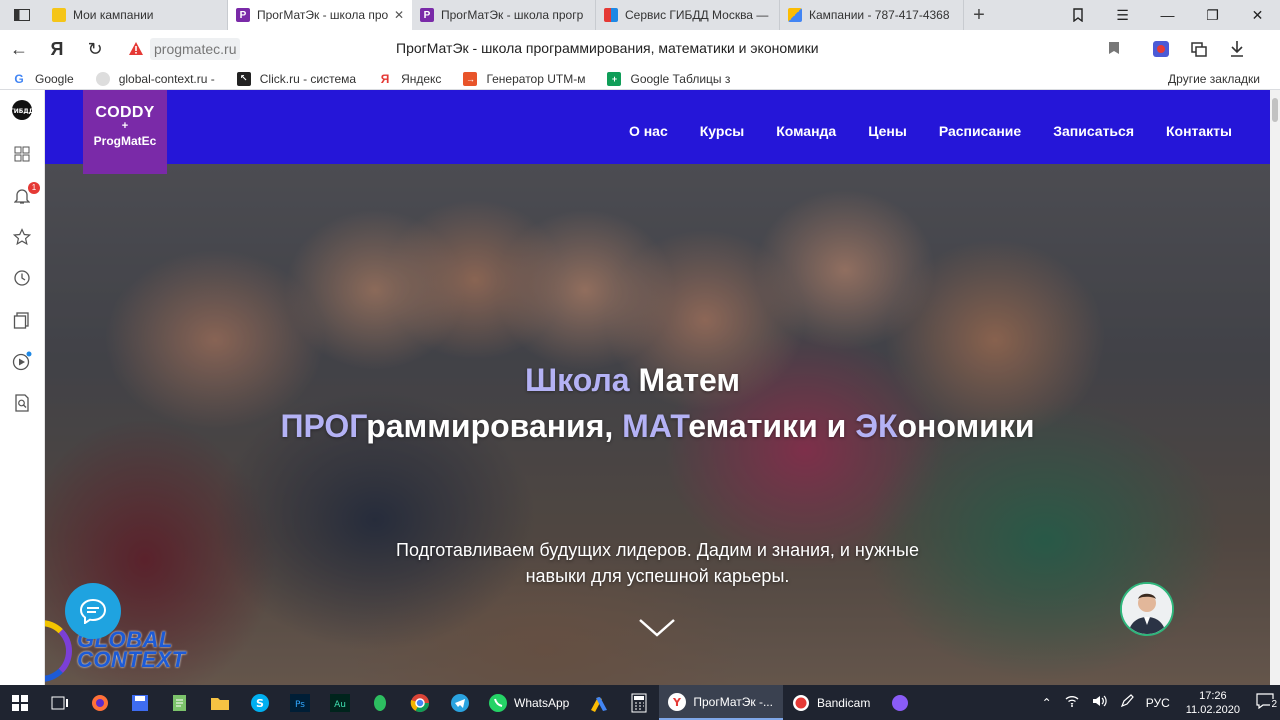 The image size is (1280, 720). I want to click on menu-item-courses: Курсы, so click(722, 131).